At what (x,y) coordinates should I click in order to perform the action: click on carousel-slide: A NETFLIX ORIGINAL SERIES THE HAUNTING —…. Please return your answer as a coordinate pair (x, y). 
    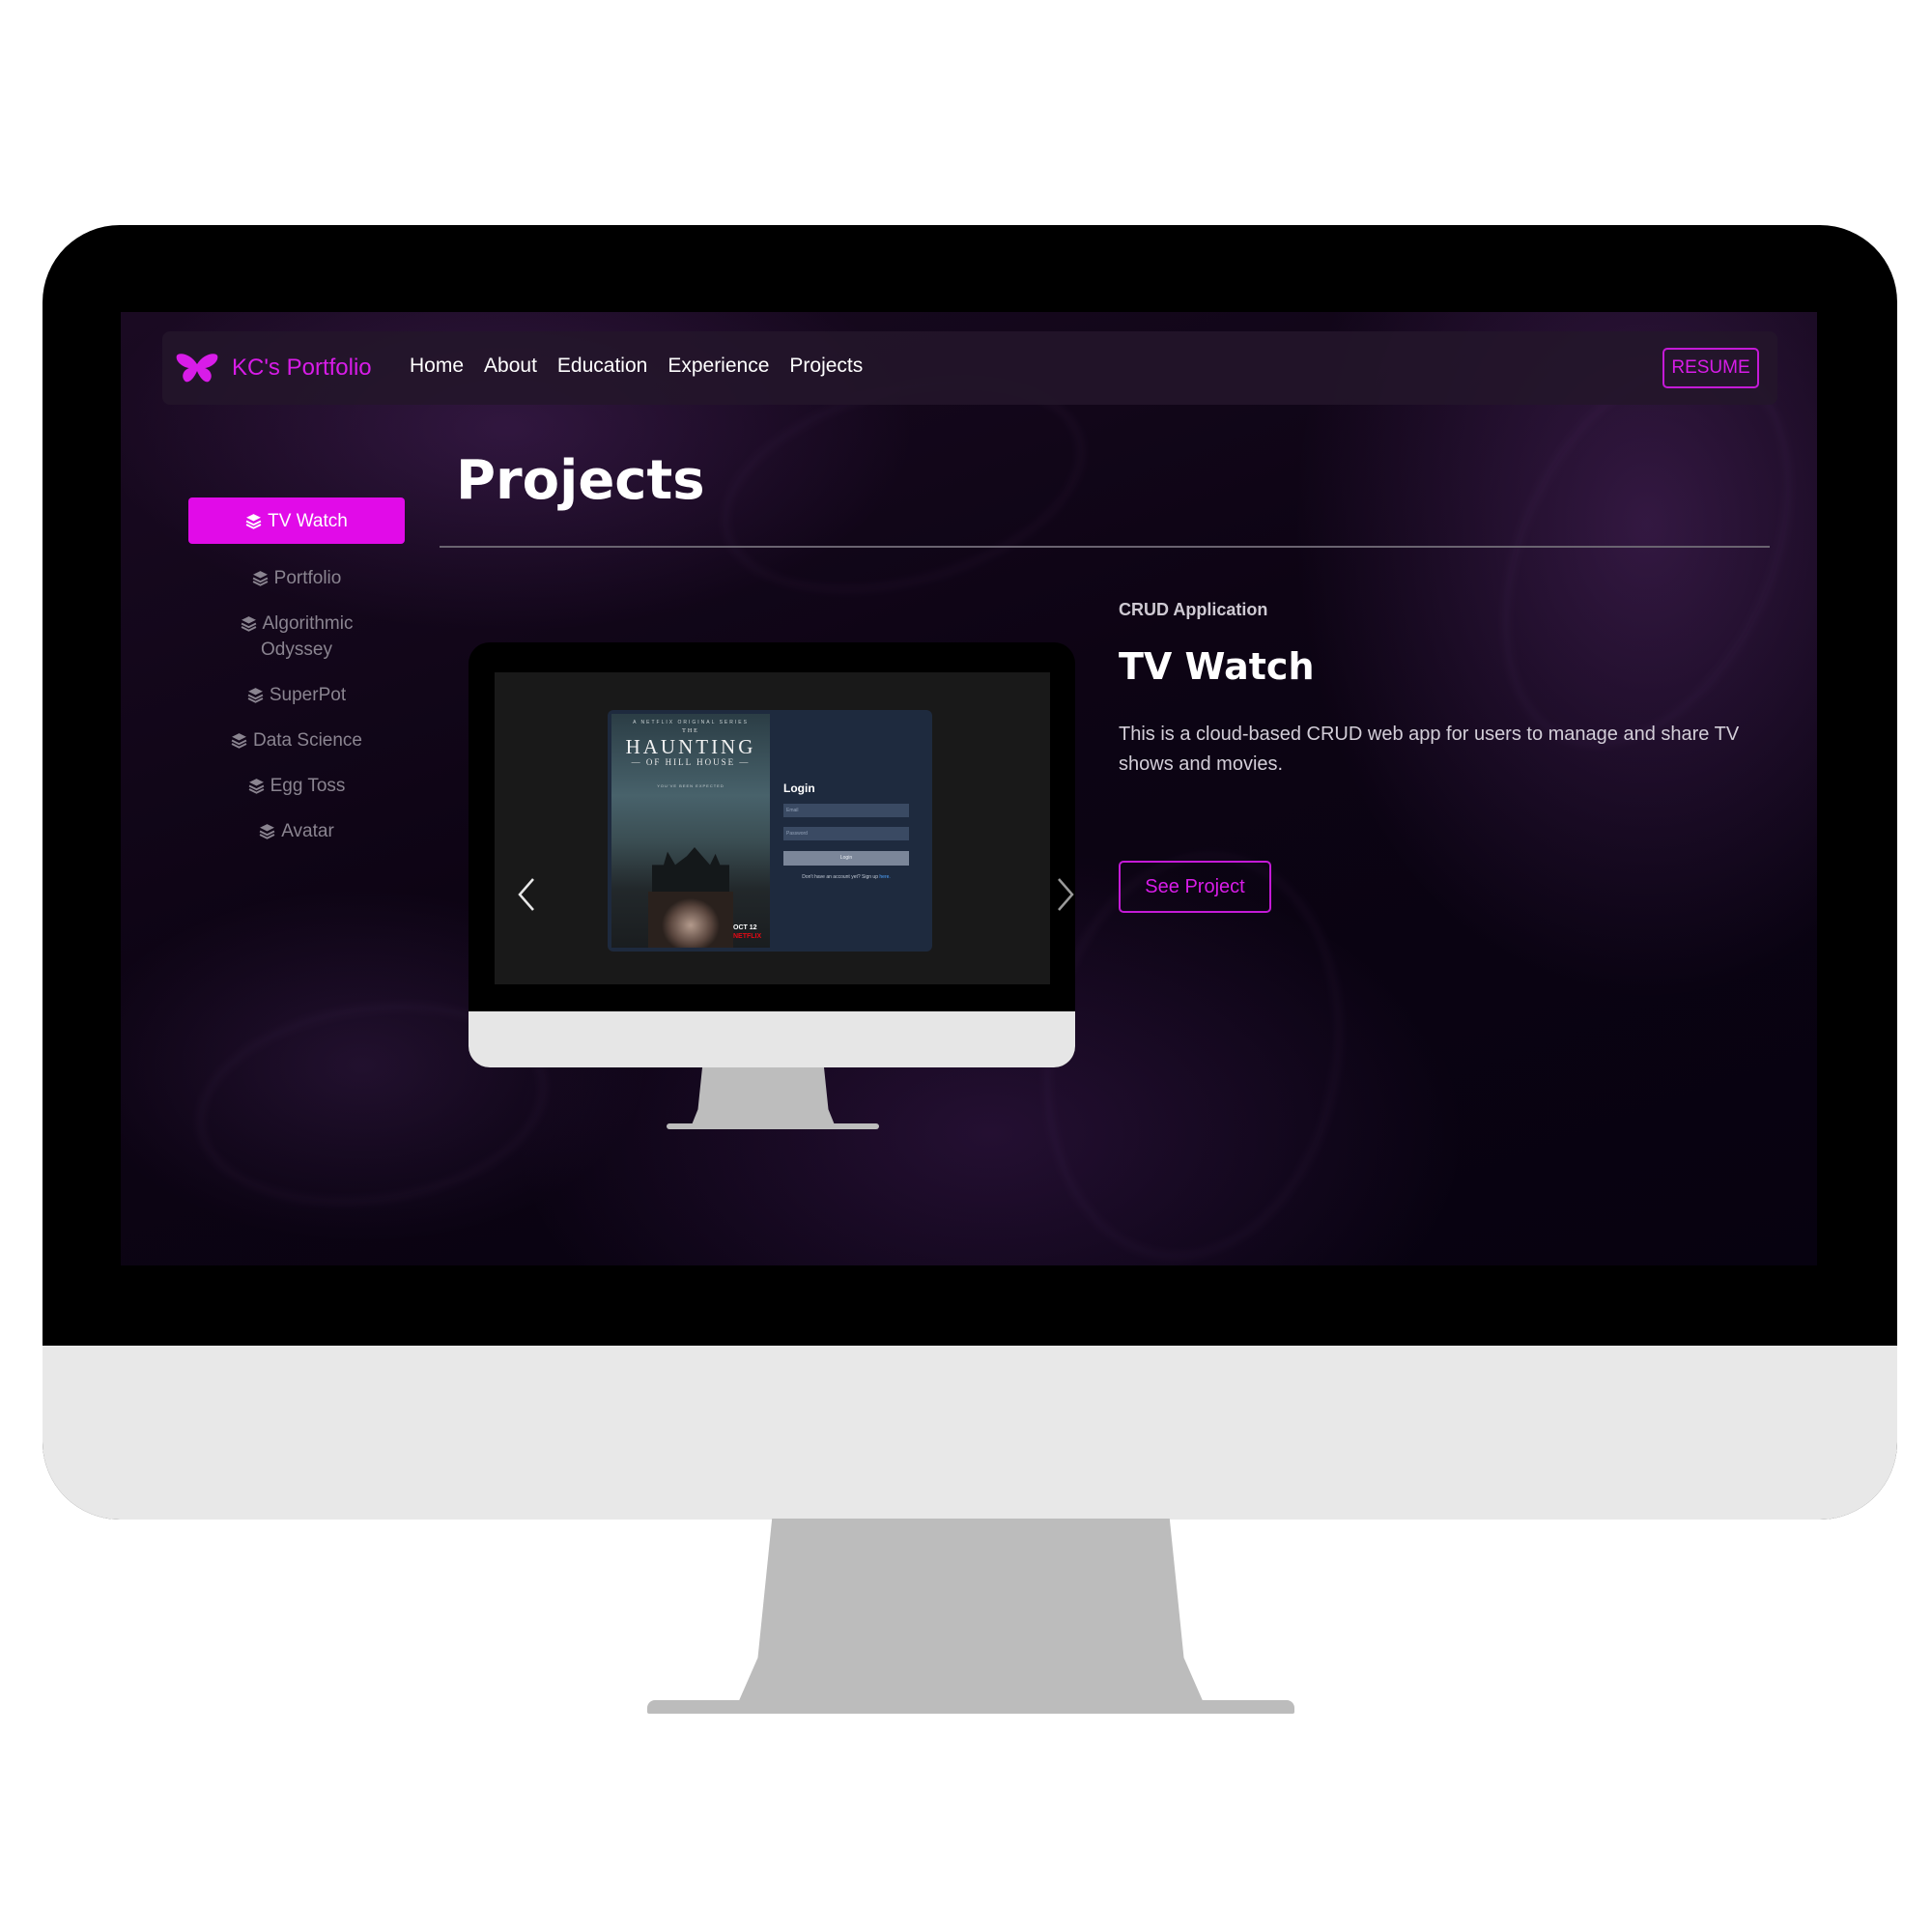
    Looking at the image, I should click on (770, 831).